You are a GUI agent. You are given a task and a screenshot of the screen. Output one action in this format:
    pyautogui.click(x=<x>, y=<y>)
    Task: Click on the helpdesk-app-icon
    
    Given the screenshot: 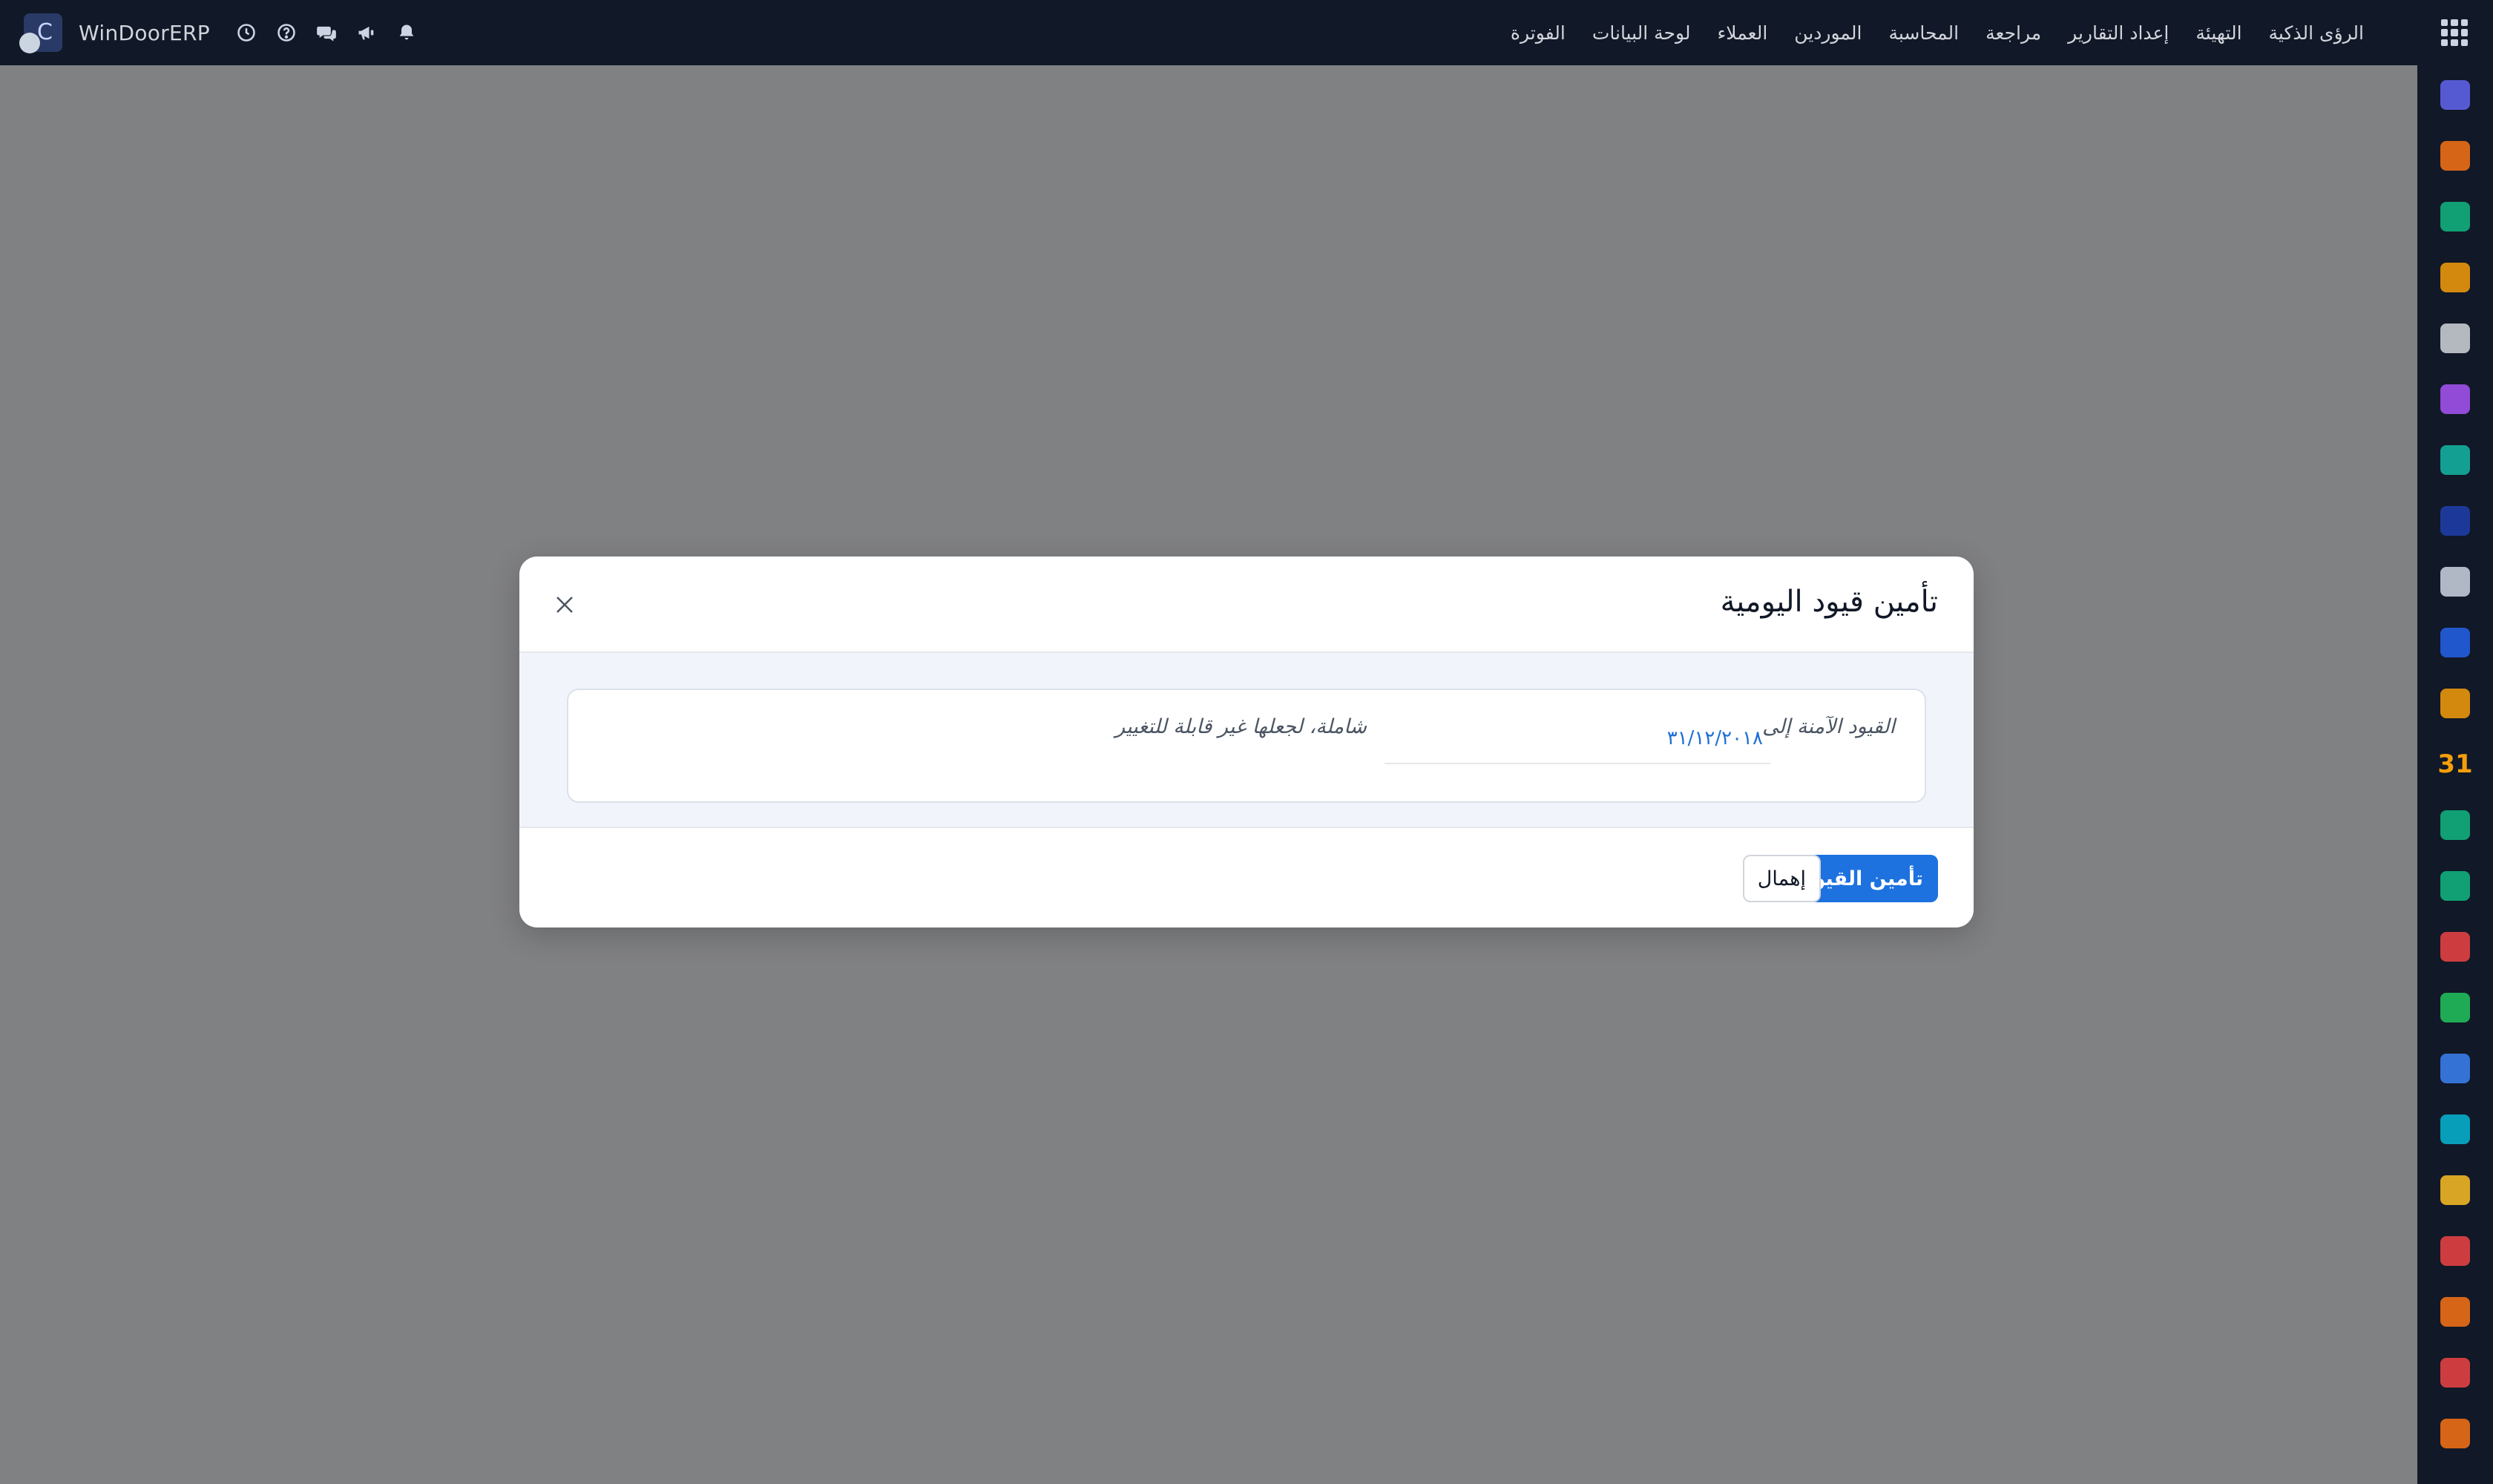 What is the action you would take?
    pyautogui.click(x=2455, y=521)
    